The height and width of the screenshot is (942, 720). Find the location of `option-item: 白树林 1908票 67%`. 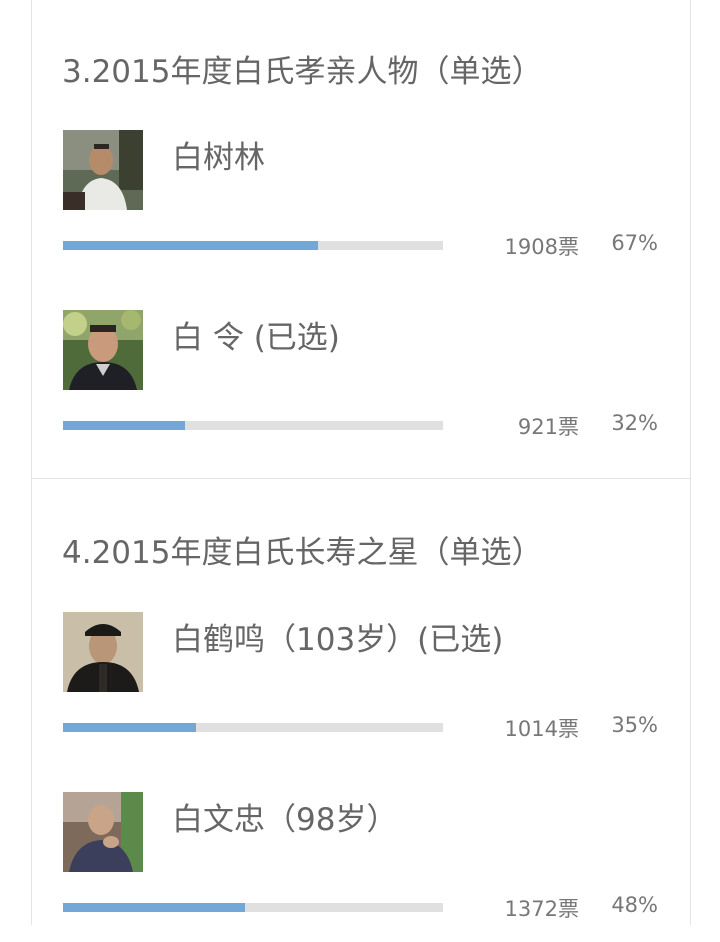

option-item: 白树林 1908票 67% is located at coordinates (361, 205).